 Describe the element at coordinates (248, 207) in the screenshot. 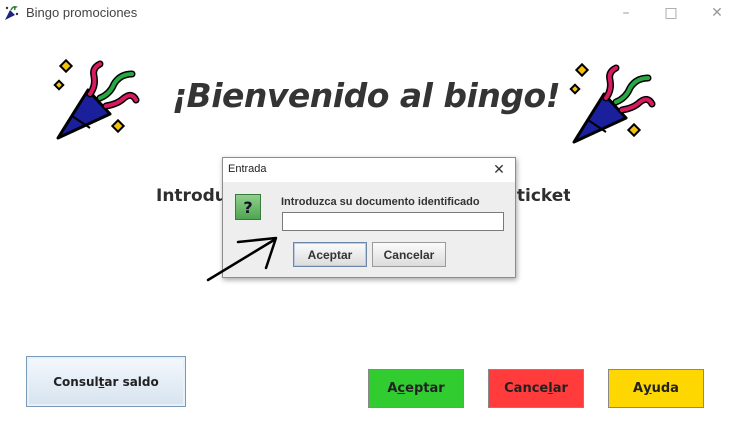

I see `question-icon: ?` at that location.